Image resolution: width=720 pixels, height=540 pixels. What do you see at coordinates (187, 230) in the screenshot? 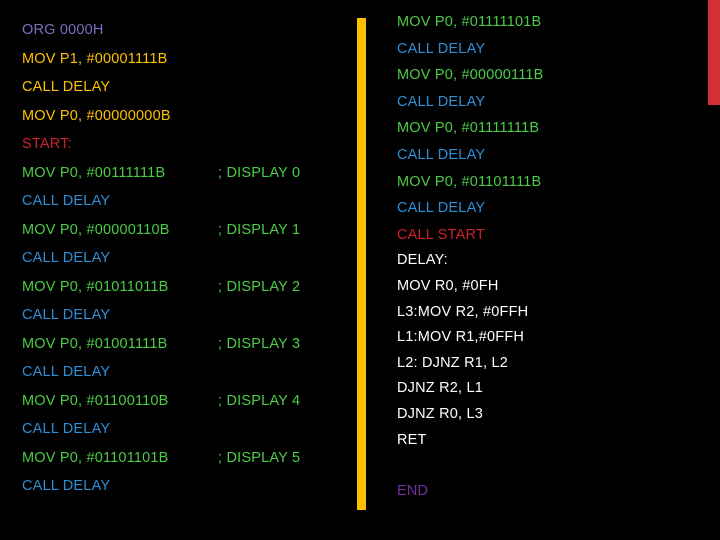
I see `code-line: MOV P0, #00000110B ; DISPLAY 1` at bounding box center [187, 230].